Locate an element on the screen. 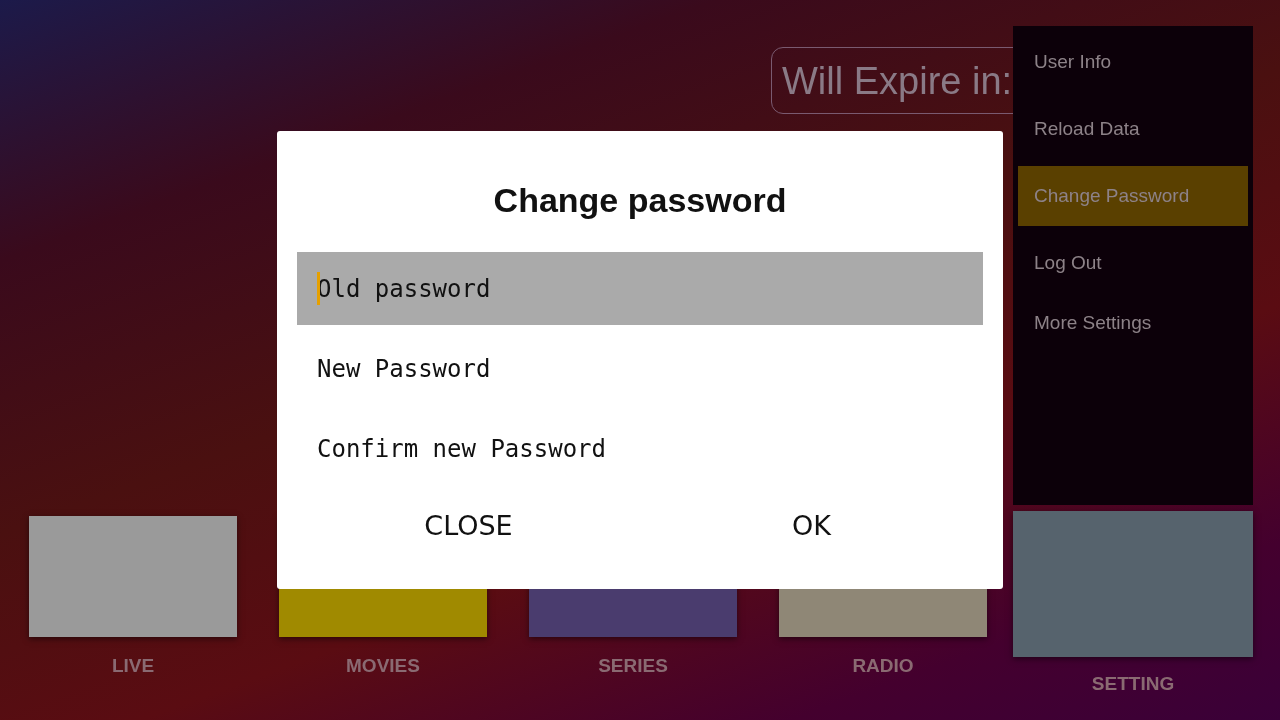 Image resolution: width=1280 pixels, height=720 pixels. menu-item: Log Out is located at coordinates (1133, 263).